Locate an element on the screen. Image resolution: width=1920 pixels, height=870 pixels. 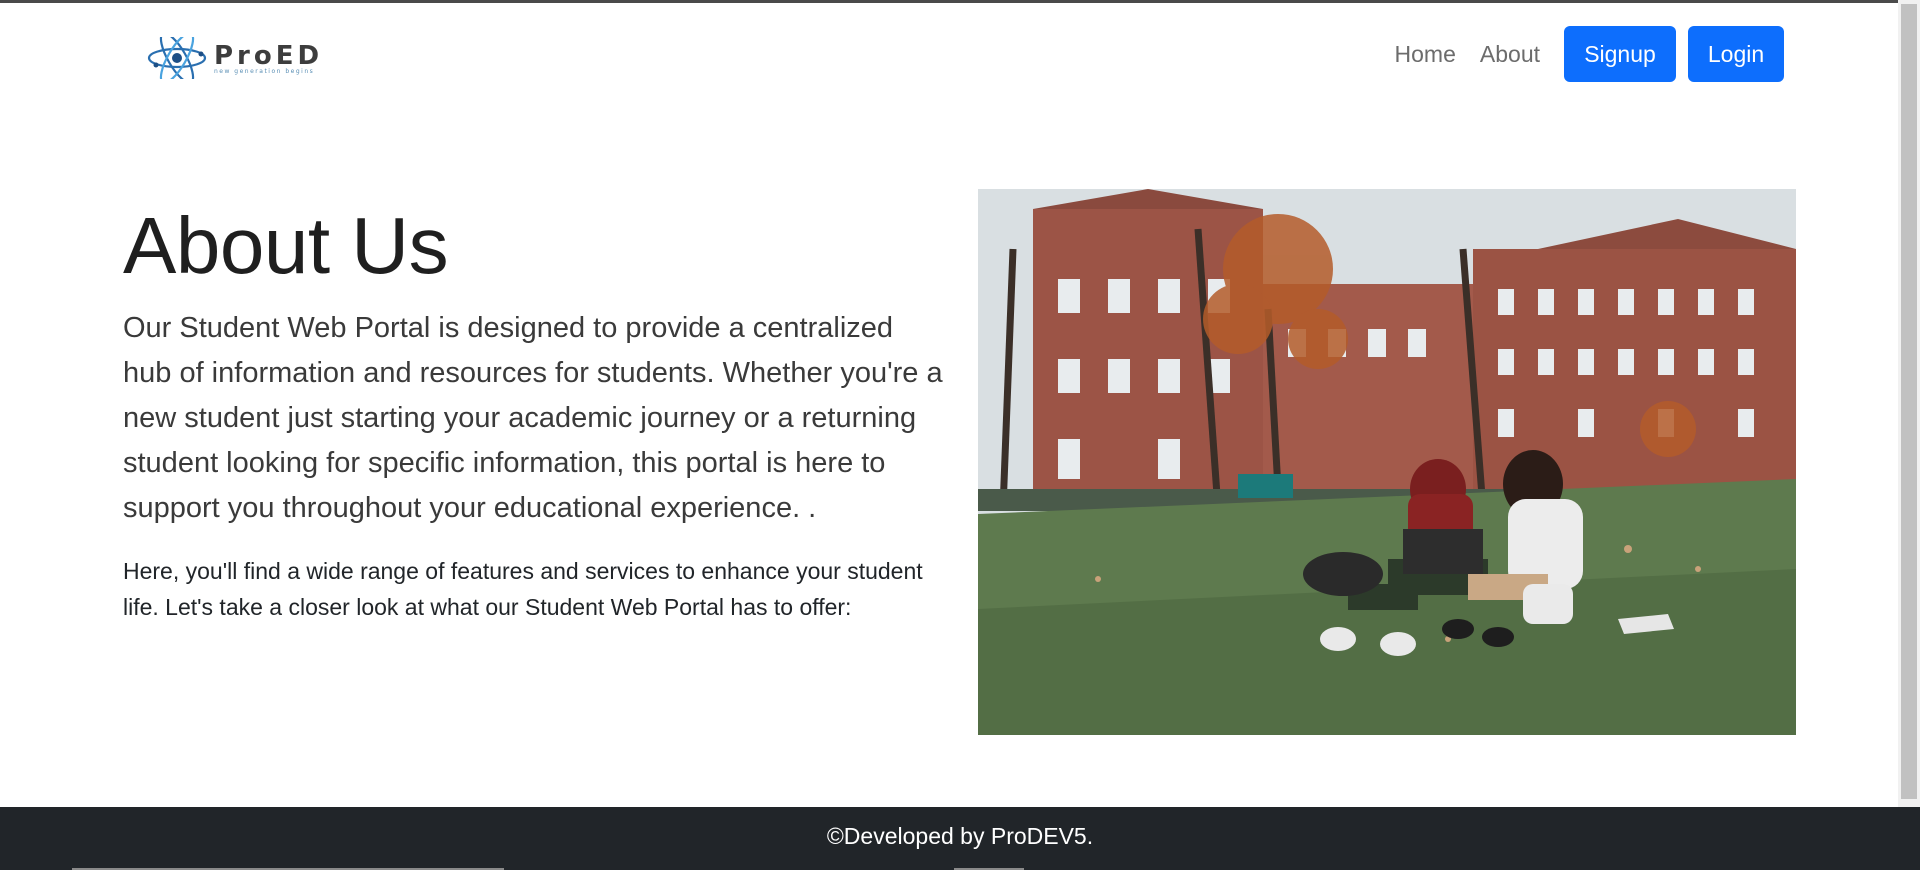
main-nav: Home About Signup Login is located at coordinates (1589, 54).